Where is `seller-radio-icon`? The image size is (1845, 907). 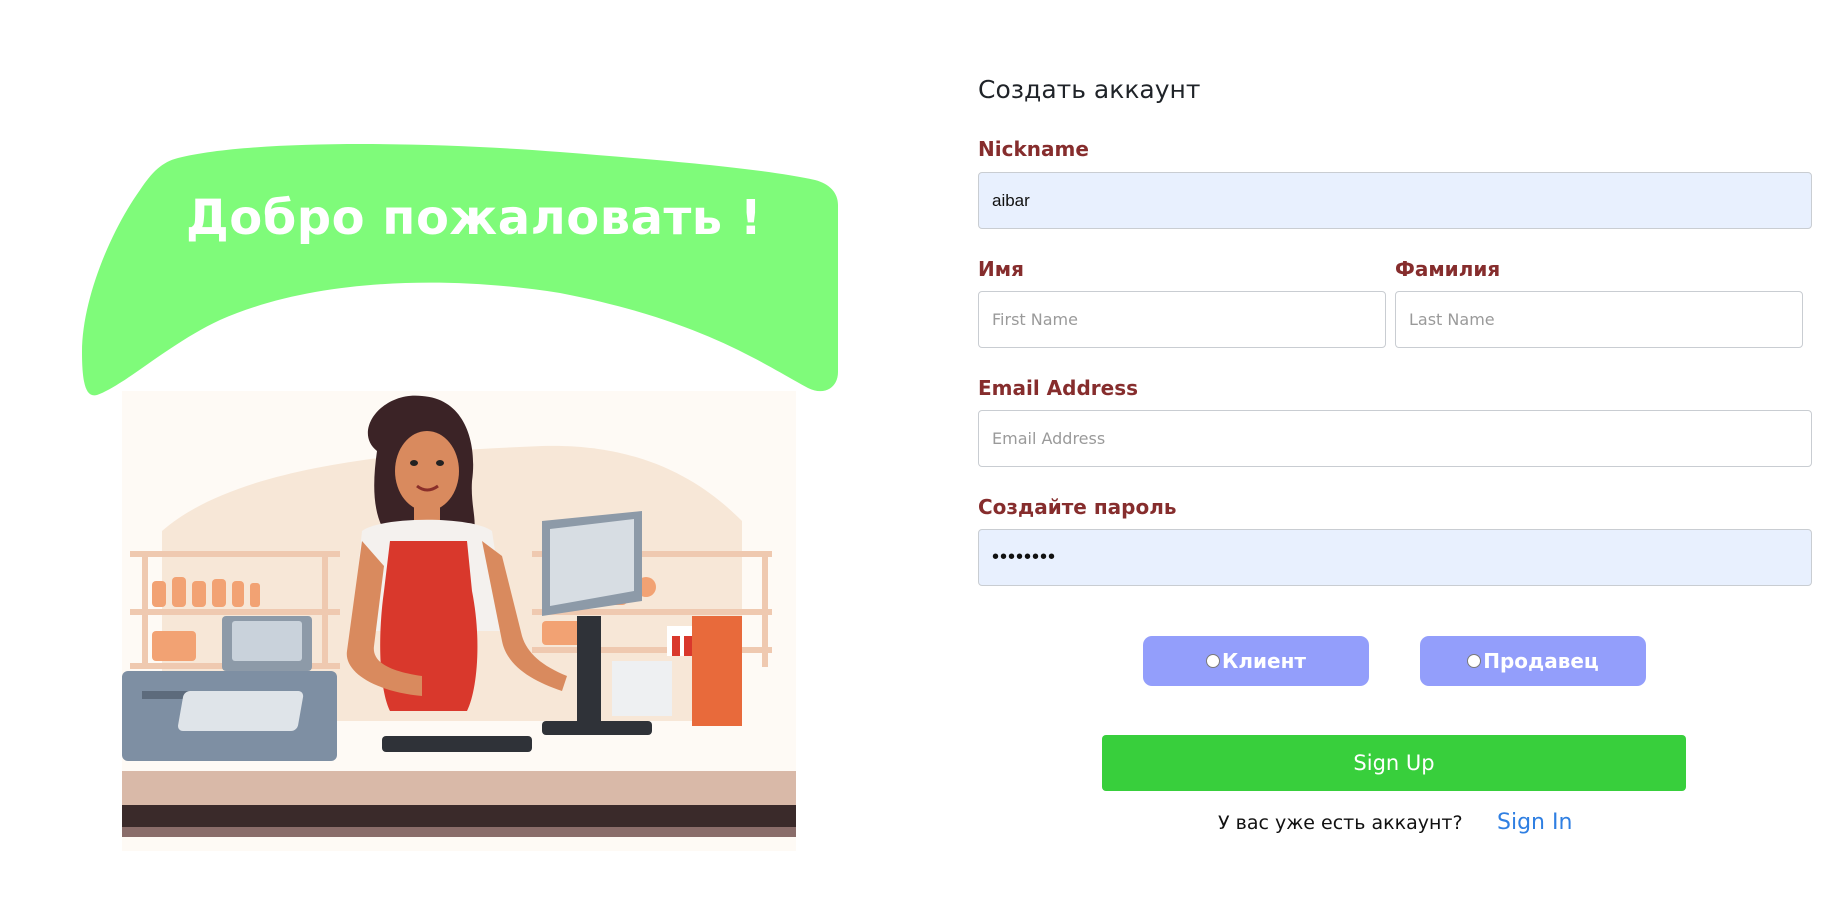 seller-radio-icon is located at coordinates (1474, 661).